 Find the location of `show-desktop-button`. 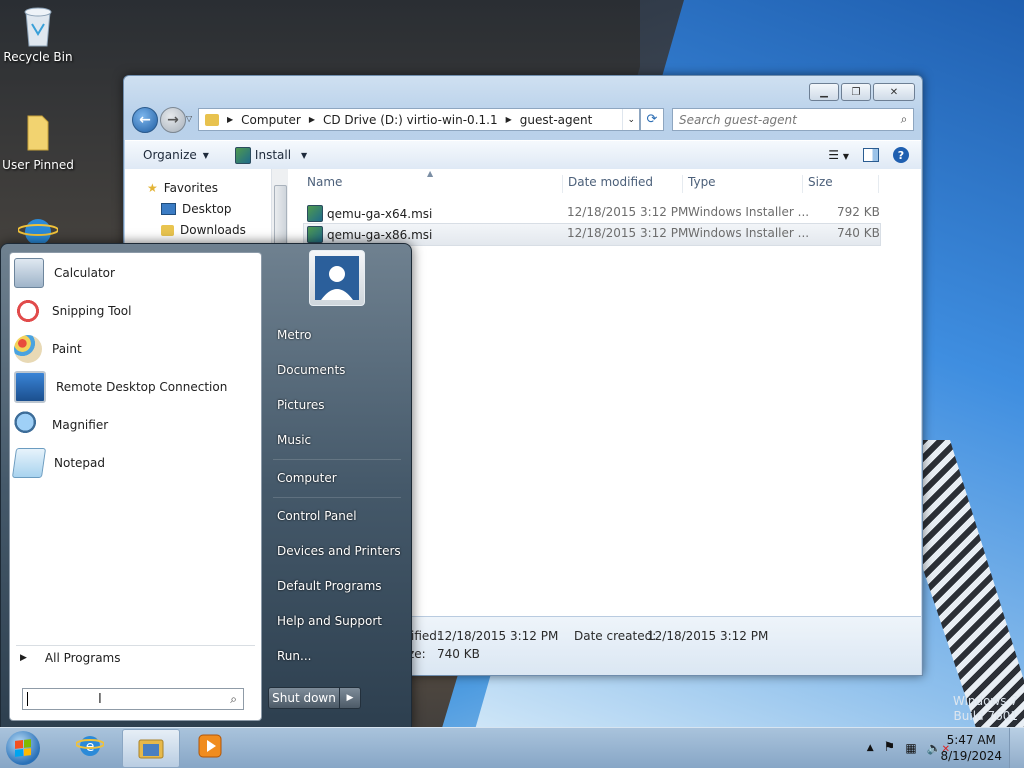

show-desktop-button is located at coordinates (1016, 748).